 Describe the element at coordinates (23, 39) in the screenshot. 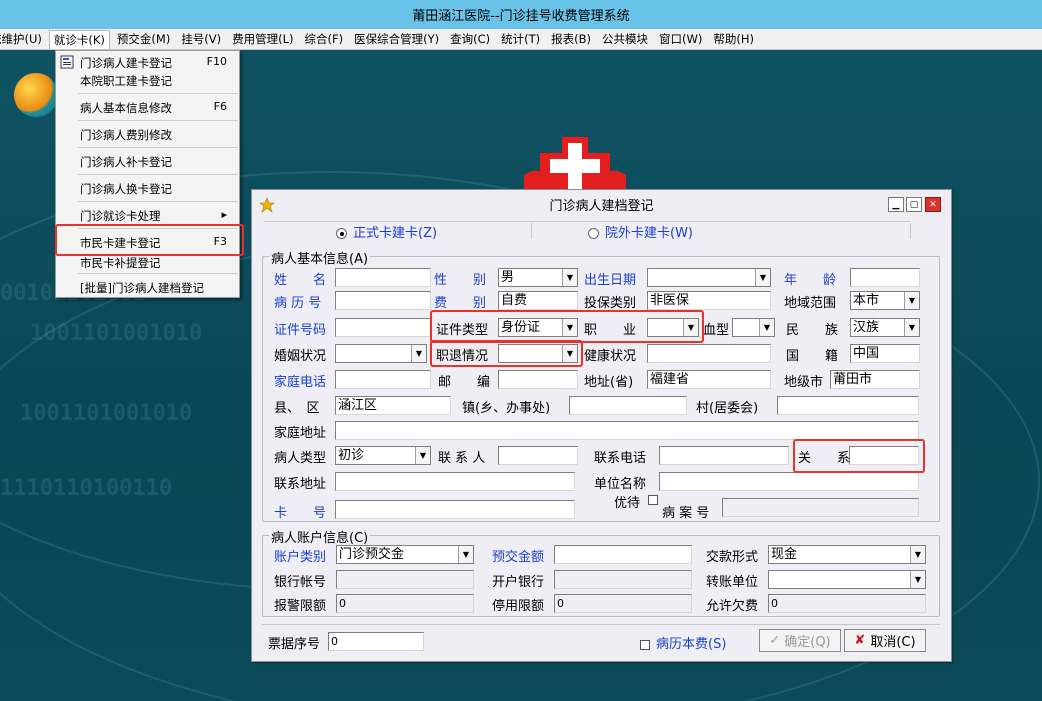

I see `menu-maintenance: 统维护(U)` at that location.